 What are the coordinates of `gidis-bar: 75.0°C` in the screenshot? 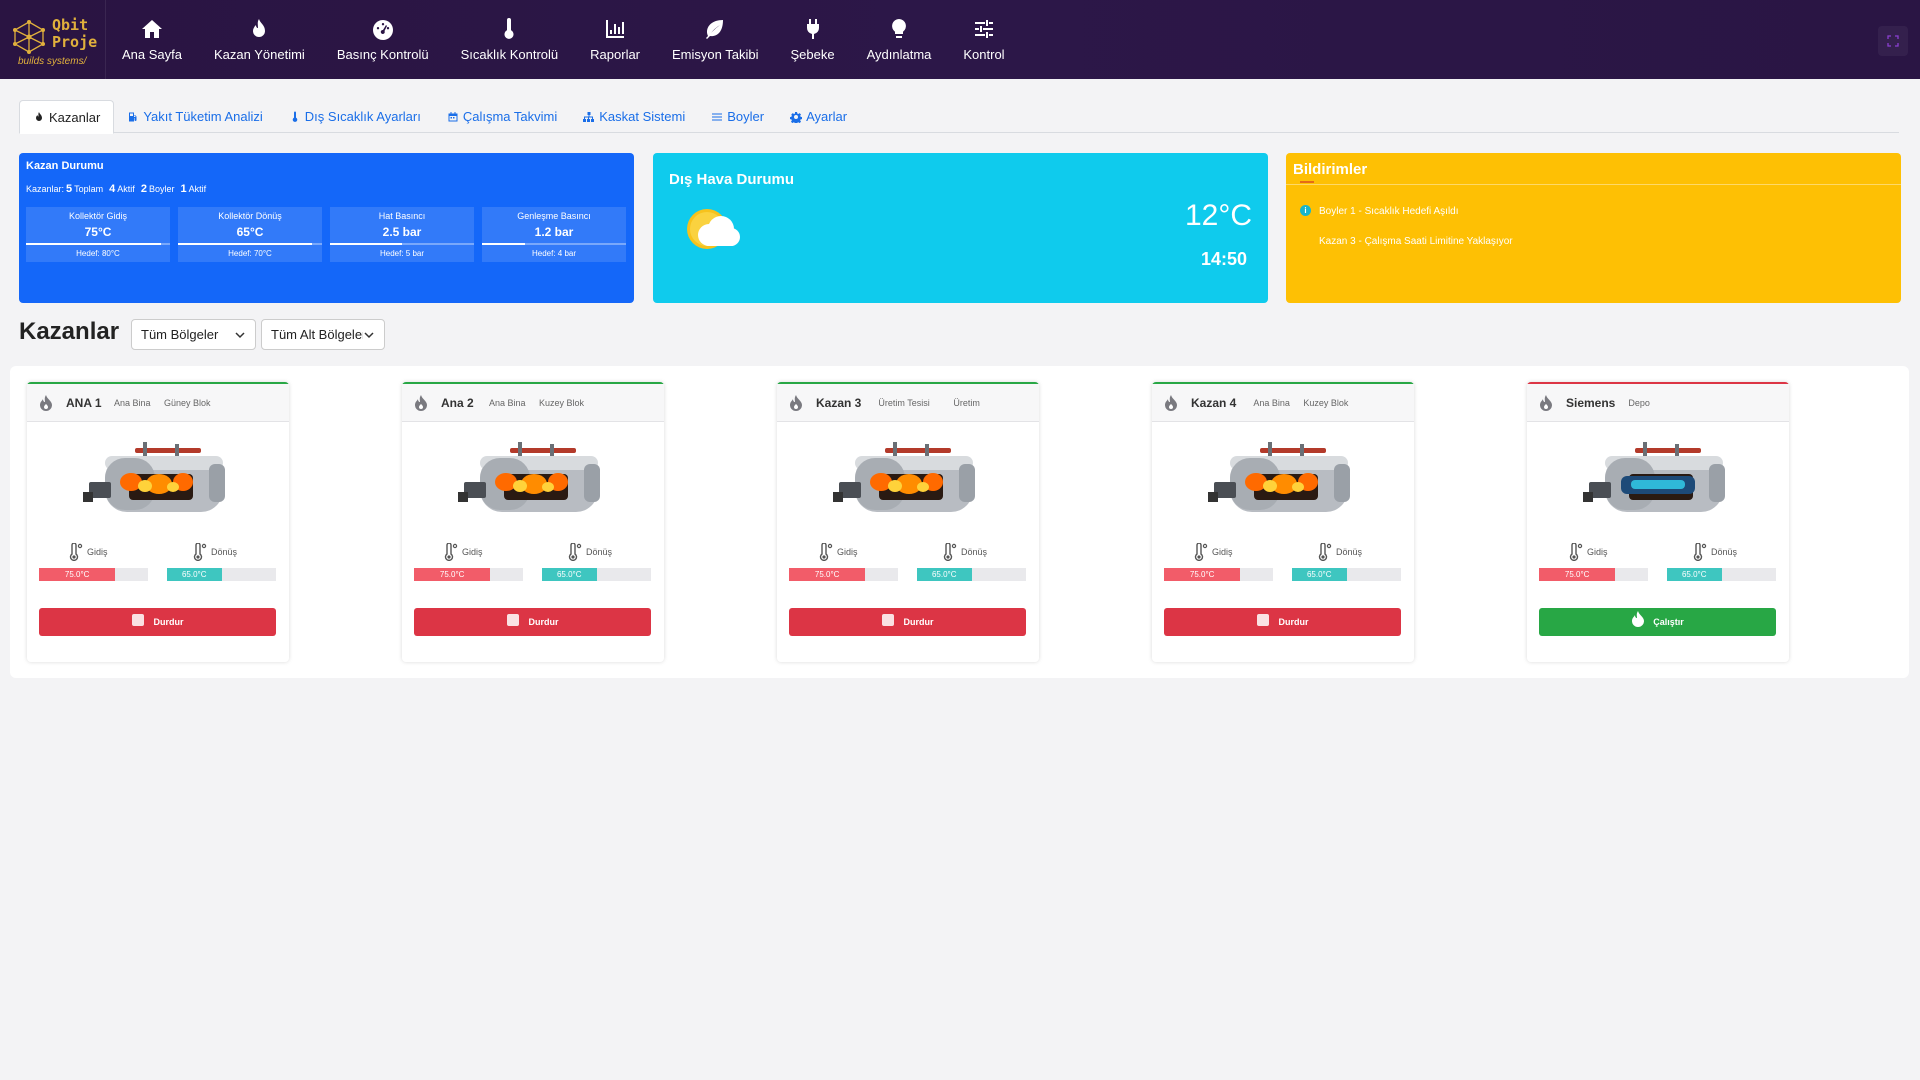 It's located at (843, 574).